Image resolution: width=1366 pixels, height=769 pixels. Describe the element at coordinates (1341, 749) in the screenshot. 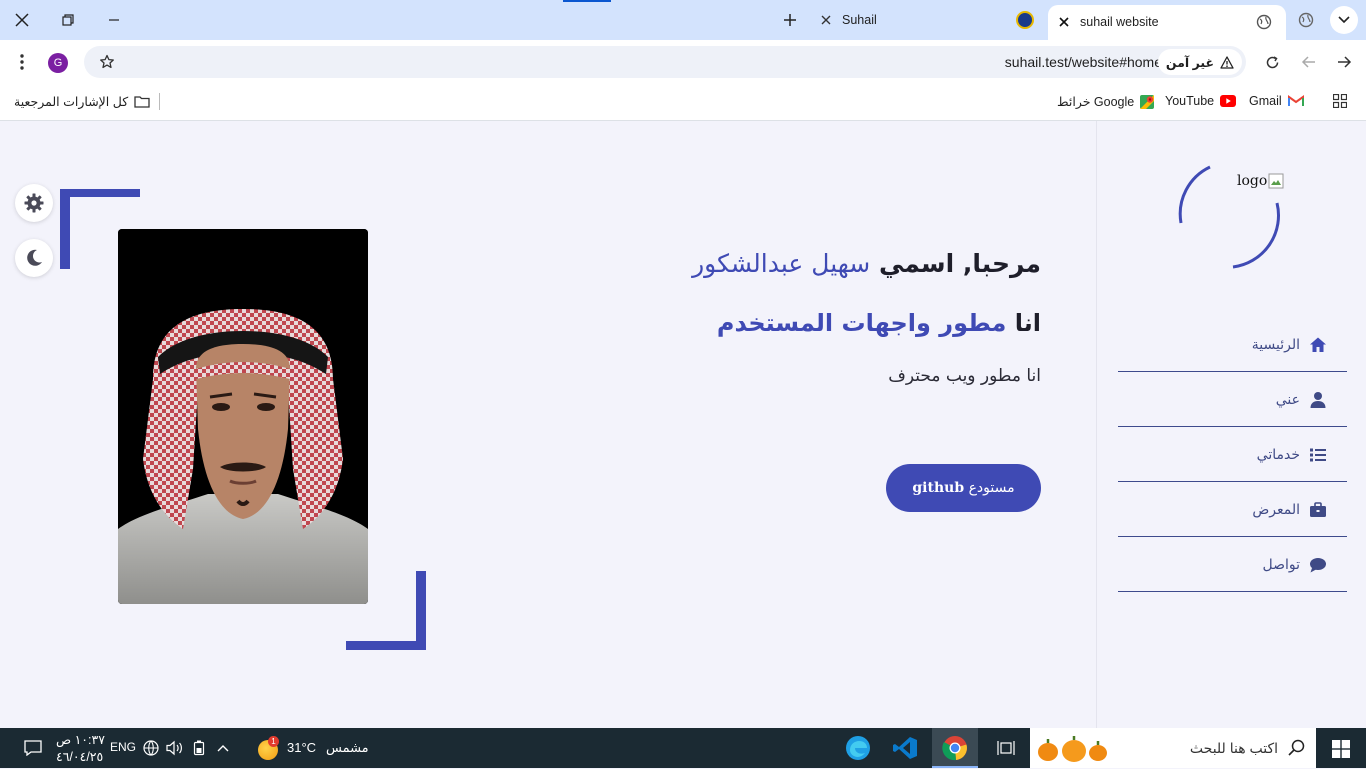

I see `windows-start-icon` at that location.